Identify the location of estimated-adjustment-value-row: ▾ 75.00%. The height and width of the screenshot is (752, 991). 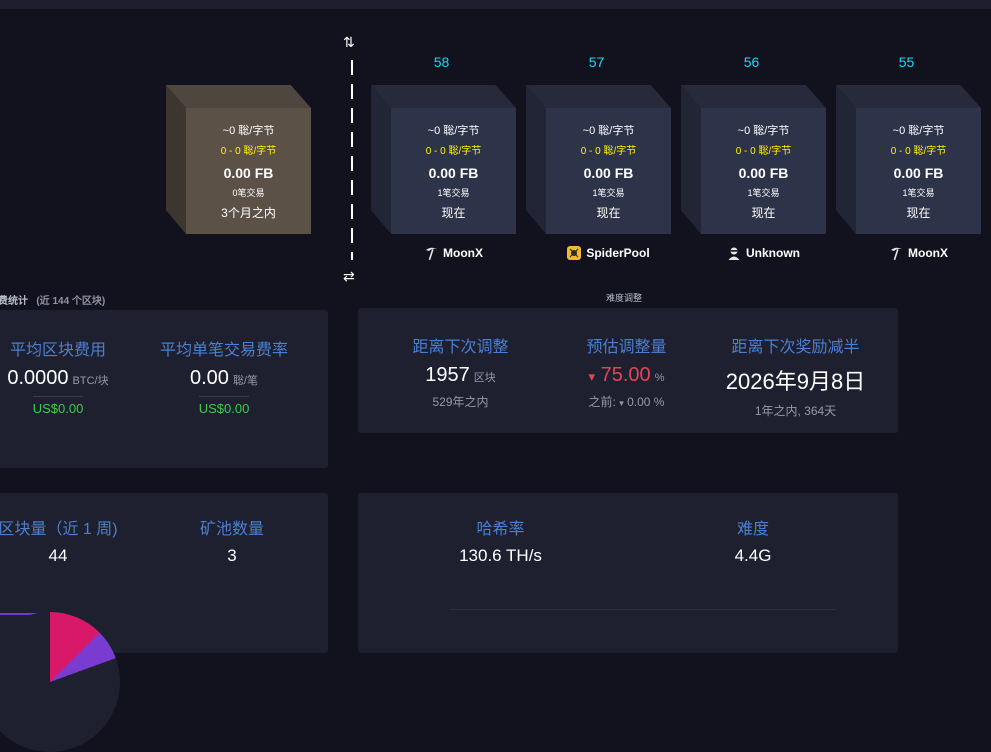
(626, 375).